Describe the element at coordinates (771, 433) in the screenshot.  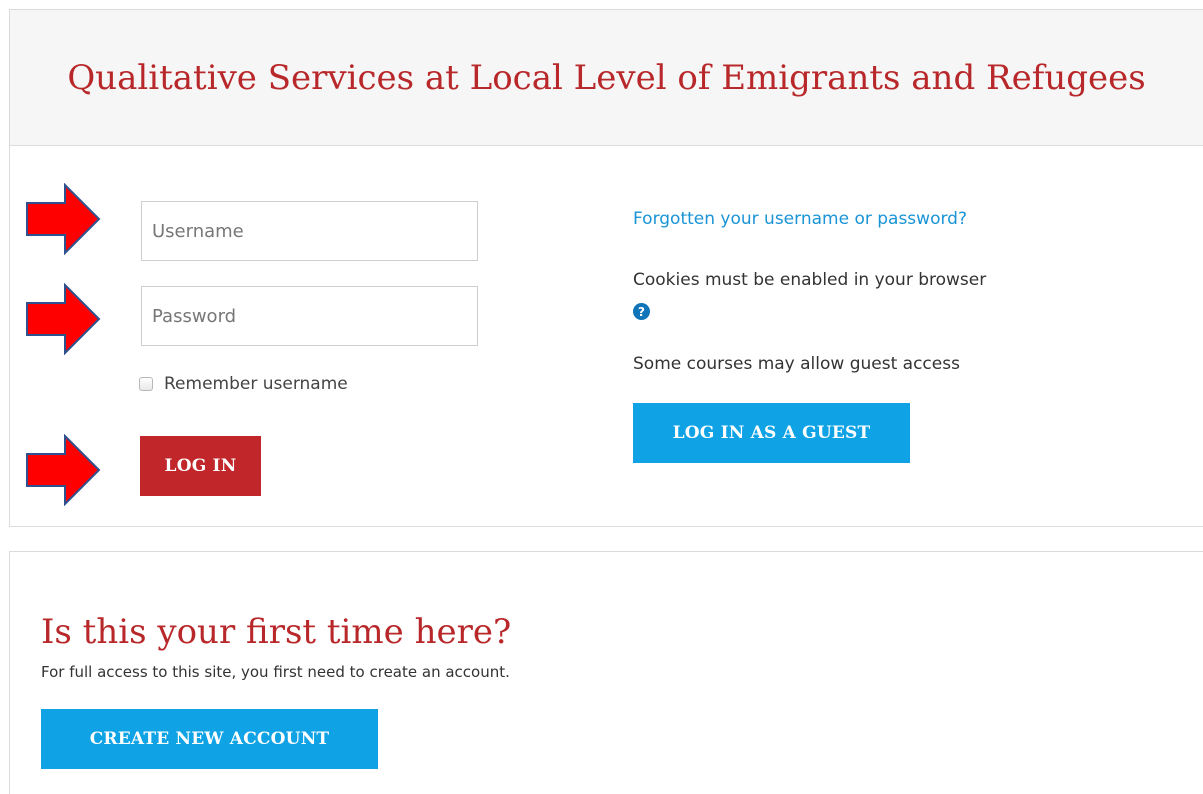
I see `login-as-guest-button: LOG IN AS A GUEST` at that location.